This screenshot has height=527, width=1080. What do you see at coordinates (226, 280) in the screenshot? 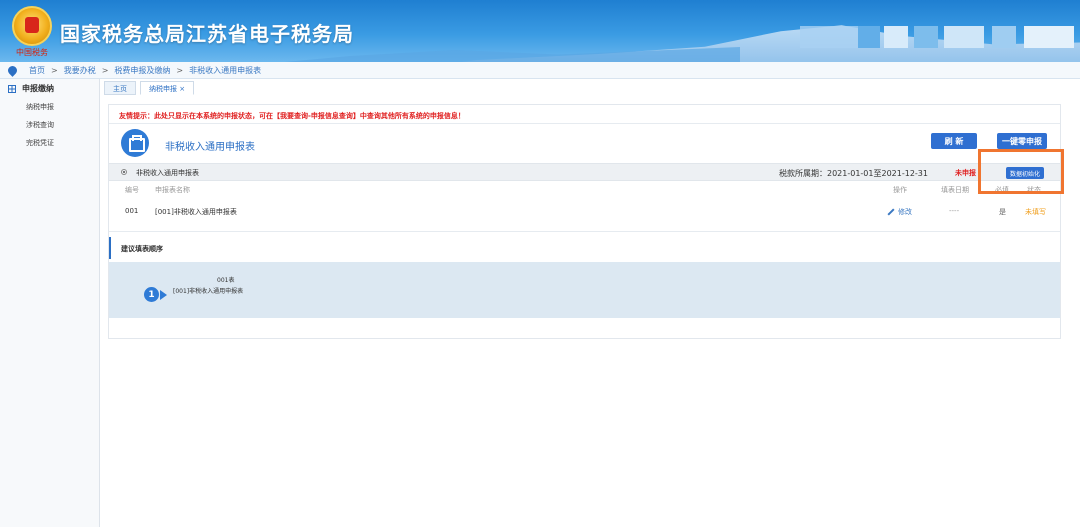
I see `step-code: 001表` at bounding box center [226, 280].